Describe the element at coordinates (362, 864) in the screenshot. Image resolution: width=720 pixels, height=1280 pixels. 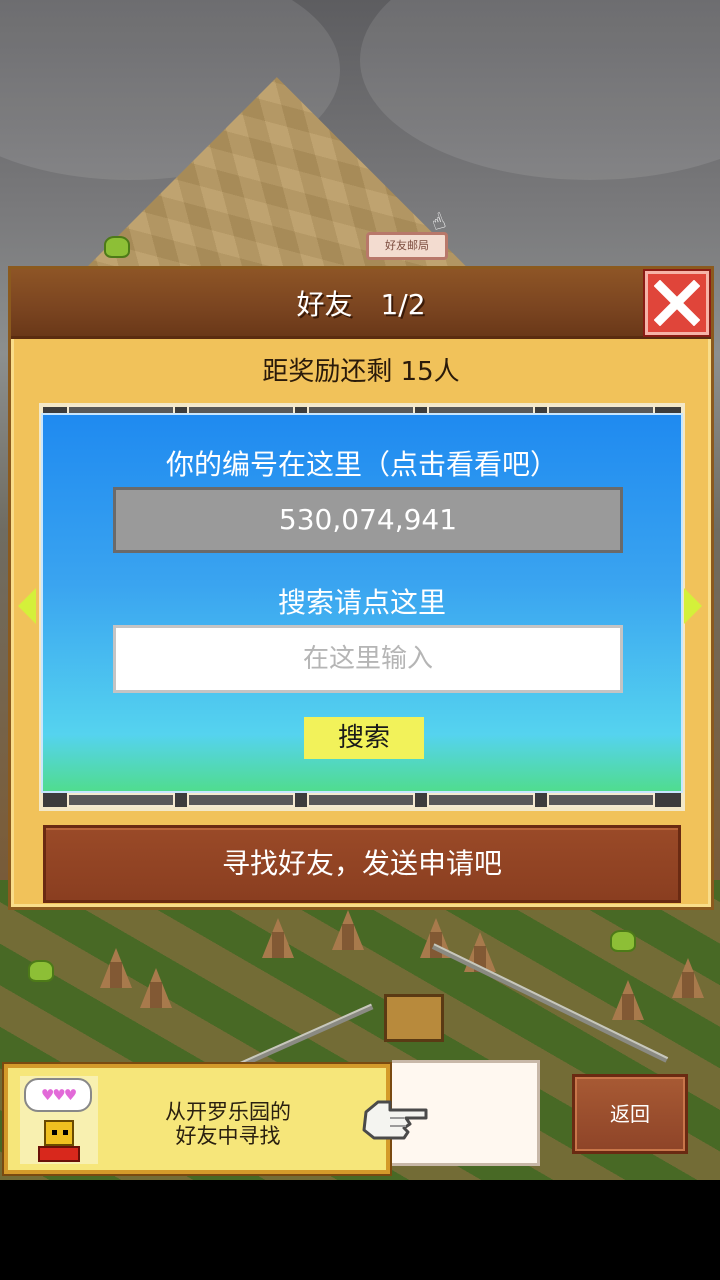
I see `find-friends-button: 寻找好友，发送申请吧` at that location.